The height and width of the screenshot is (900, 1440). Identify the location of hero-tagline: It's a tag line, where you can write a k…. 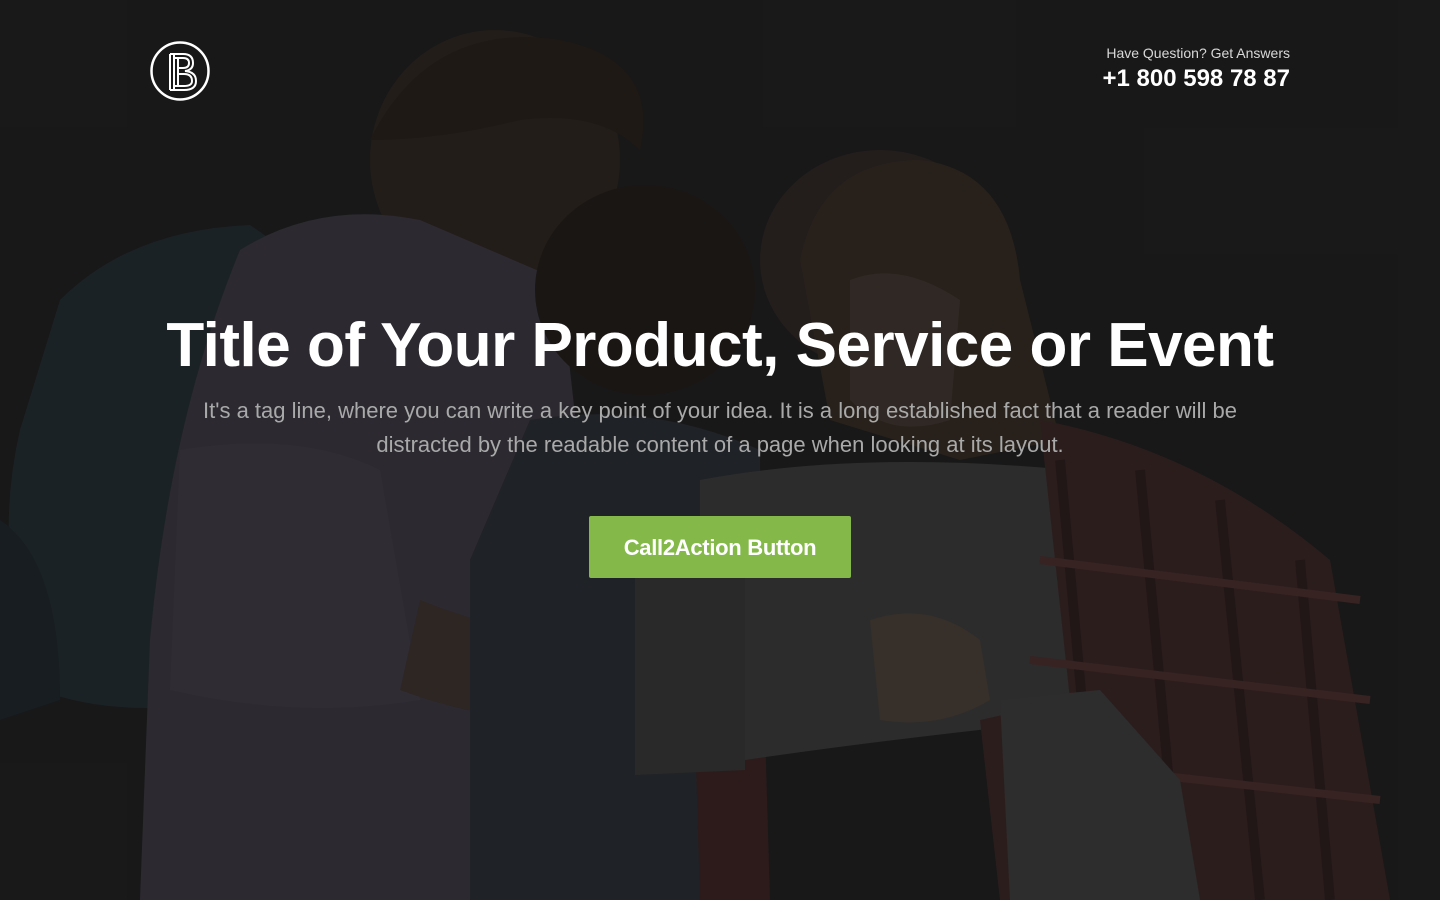
(720, 427).